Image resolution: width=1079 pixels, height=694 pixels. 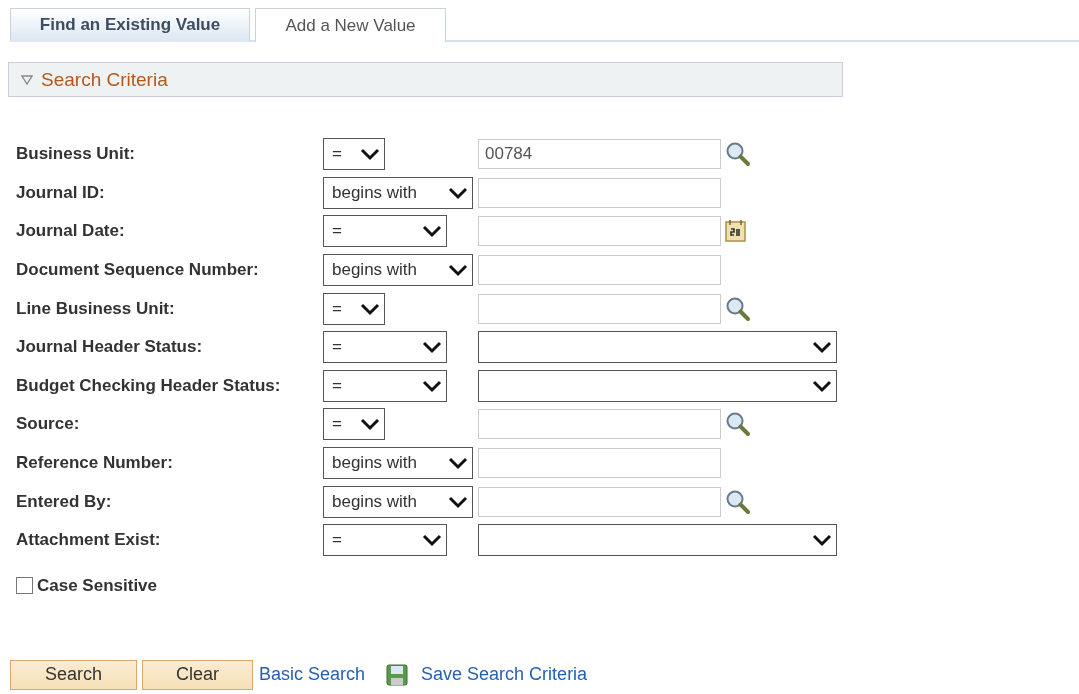 What do you see at coordinates (89, 540) in the screenshot?
I see `field-label: Attachment Exist:` at bounding box center [89, 540].